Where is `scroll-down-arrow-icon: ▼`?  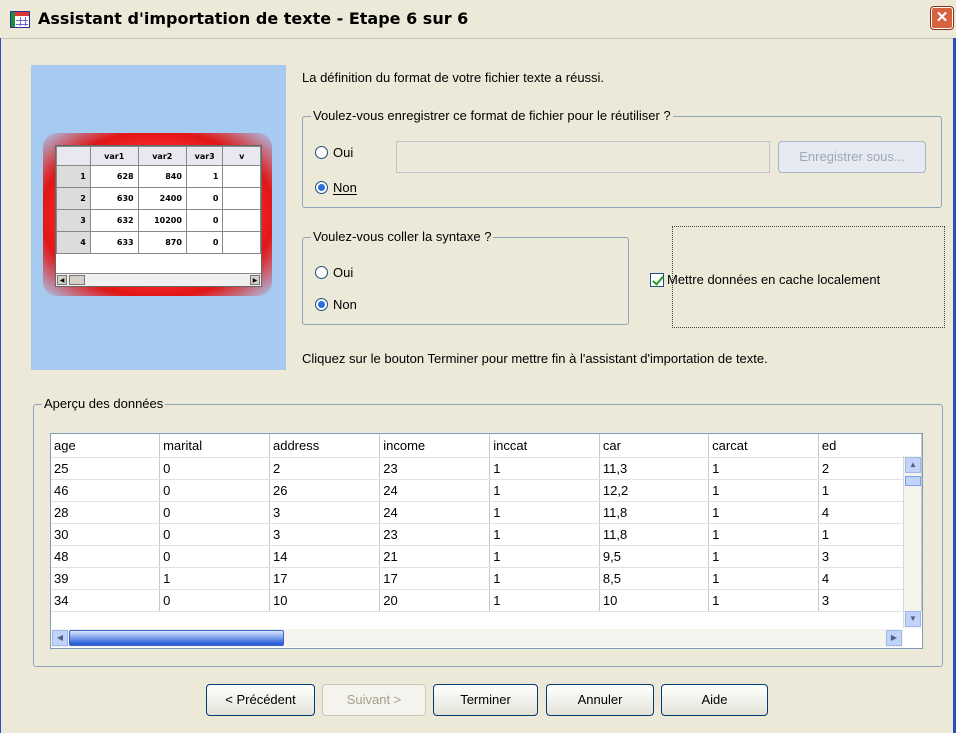 scroll-down-arrow-icon: ▼ is located at coordinates (913, 619).